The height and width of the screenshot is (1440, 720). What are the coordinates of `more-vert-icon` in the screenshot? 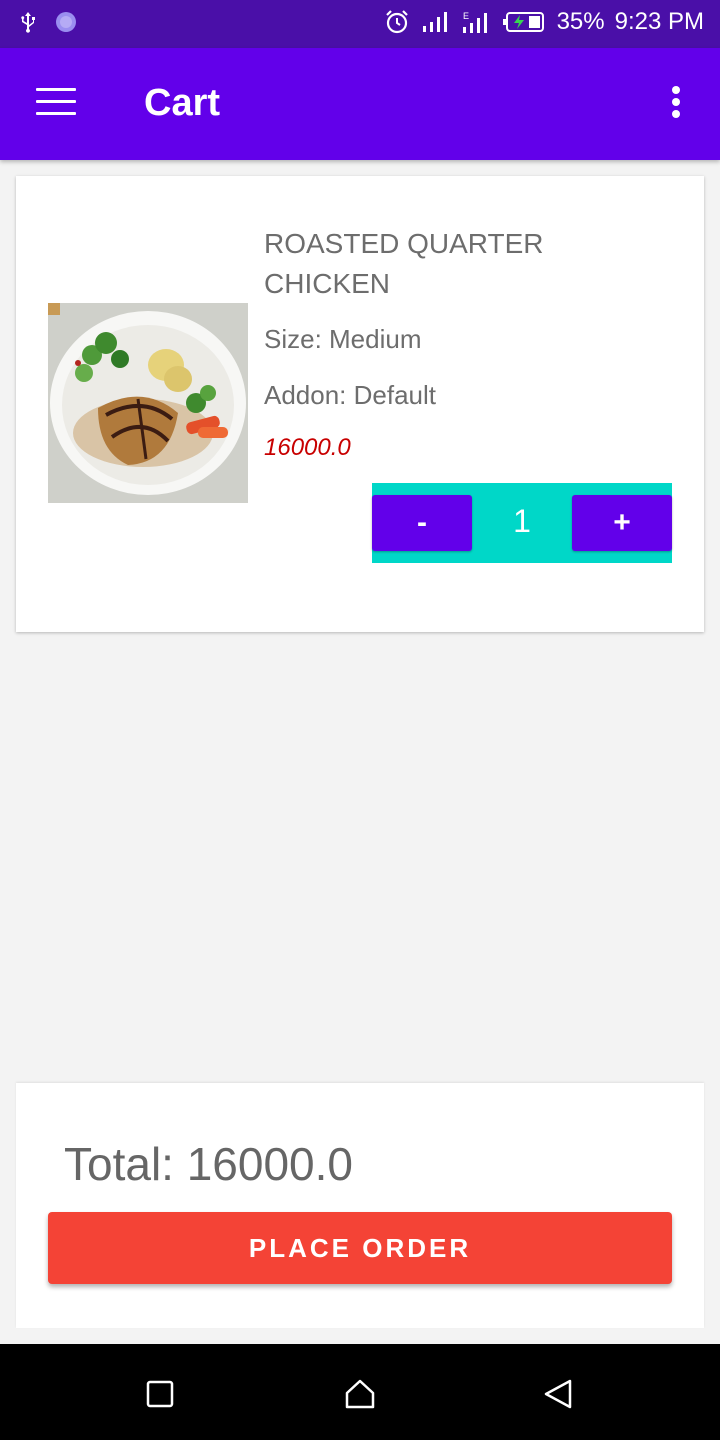 It's located at (676, 106).